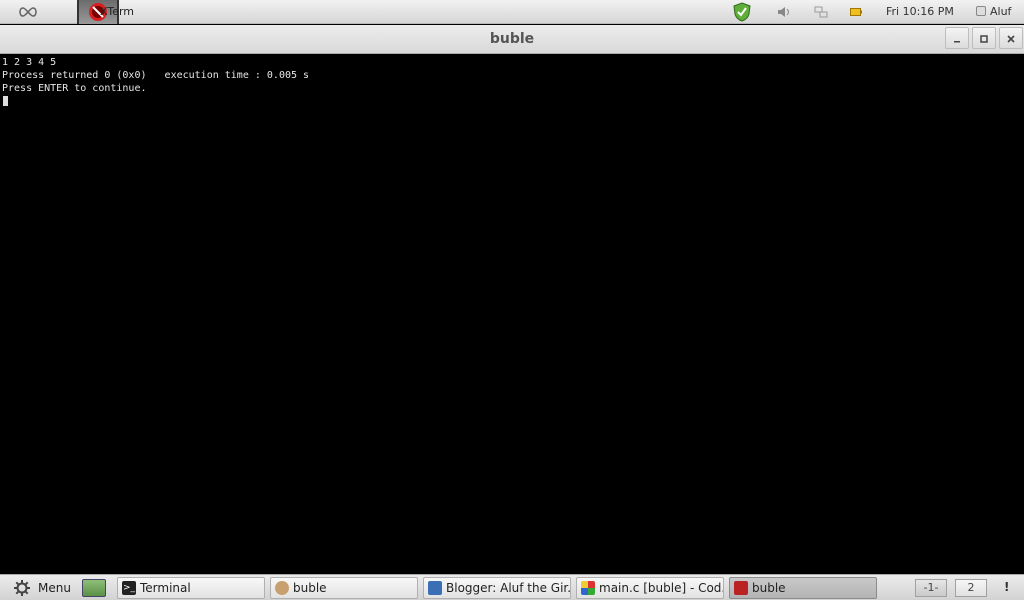  Describe the element at coordinates (435, 588) in the screenshot. I see `browser-icon` at that location.